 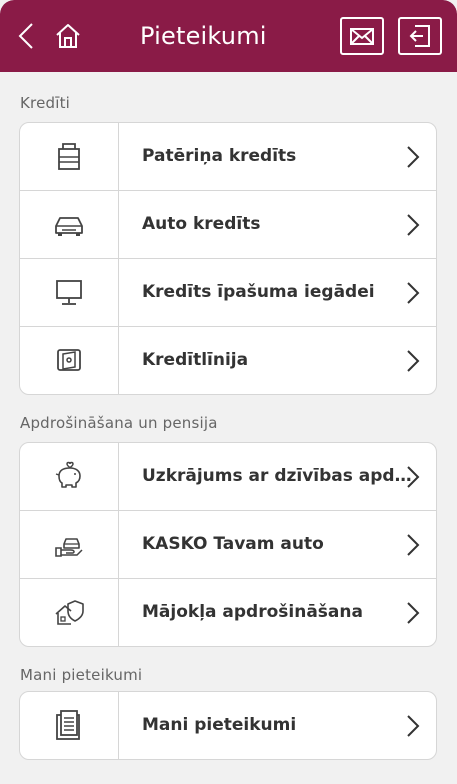 I want to click on list-item-credit-line: Kredītlīnija, so click(x=228, y=360).